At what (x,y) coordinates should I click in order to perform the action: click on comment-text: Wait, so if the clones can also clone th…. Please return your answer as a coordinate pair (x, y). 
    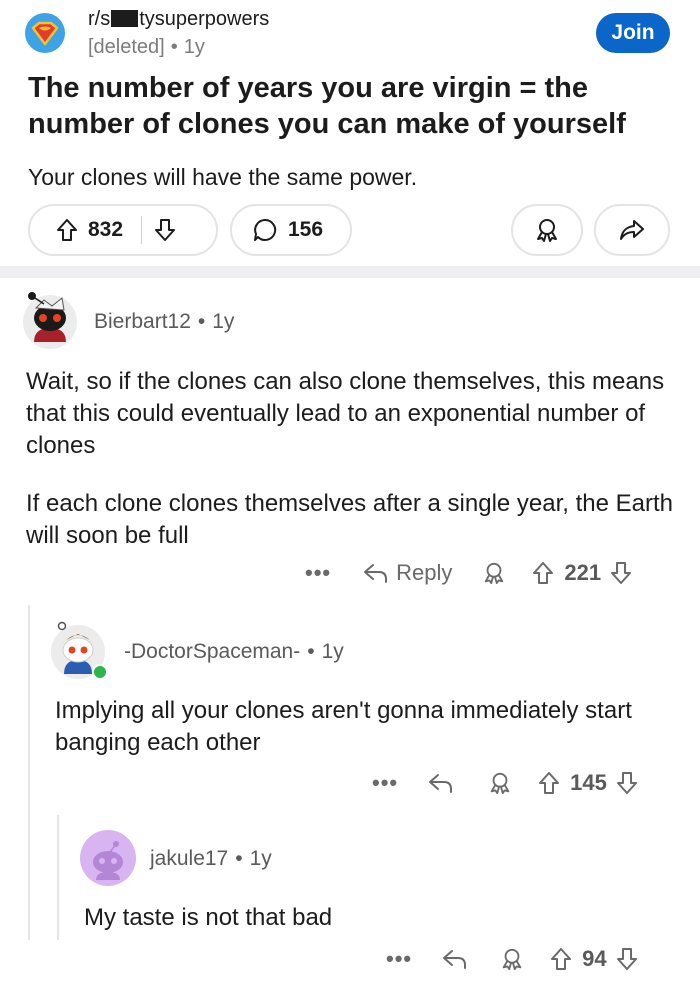
    Looking at the image, I should click on (345, 413).